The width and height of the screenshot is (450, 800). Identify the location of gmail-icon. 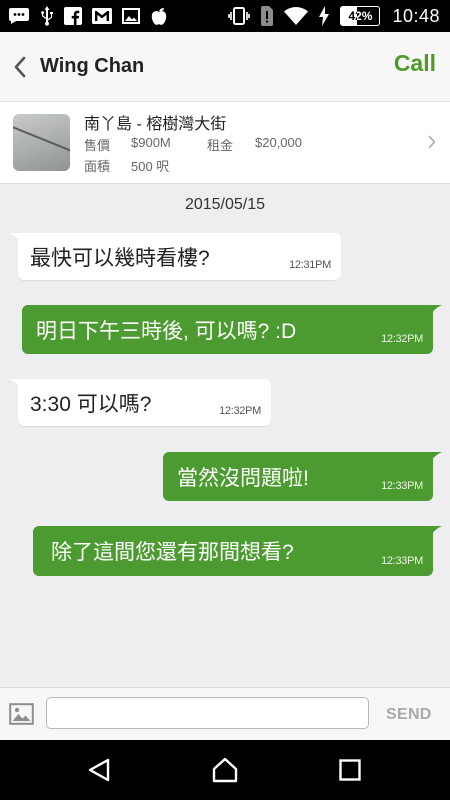
(102, 16).